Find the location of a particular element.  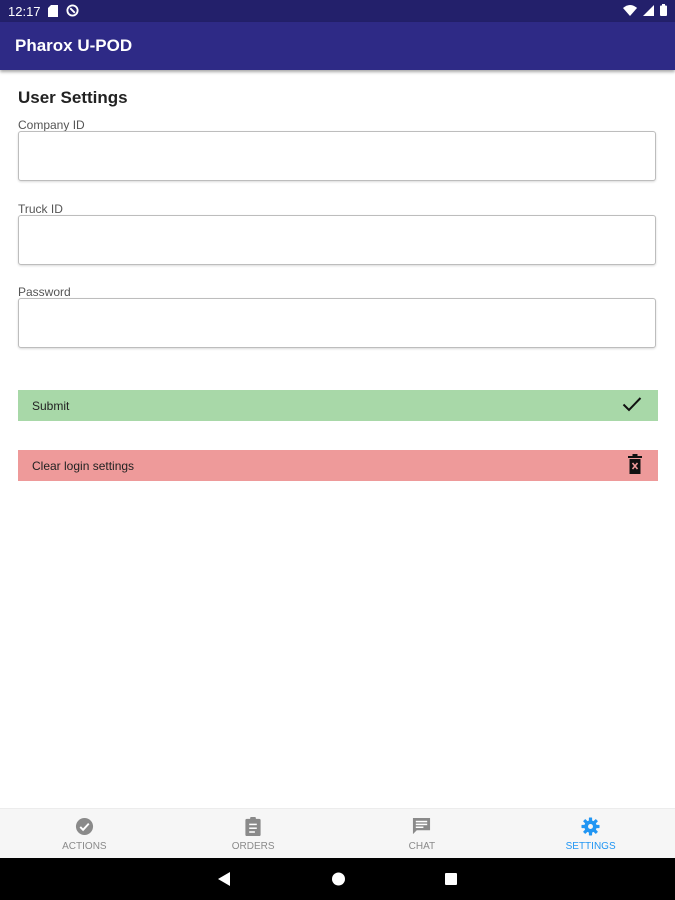

truck-id-label: Truck ID is located at coordinates (40, 209).